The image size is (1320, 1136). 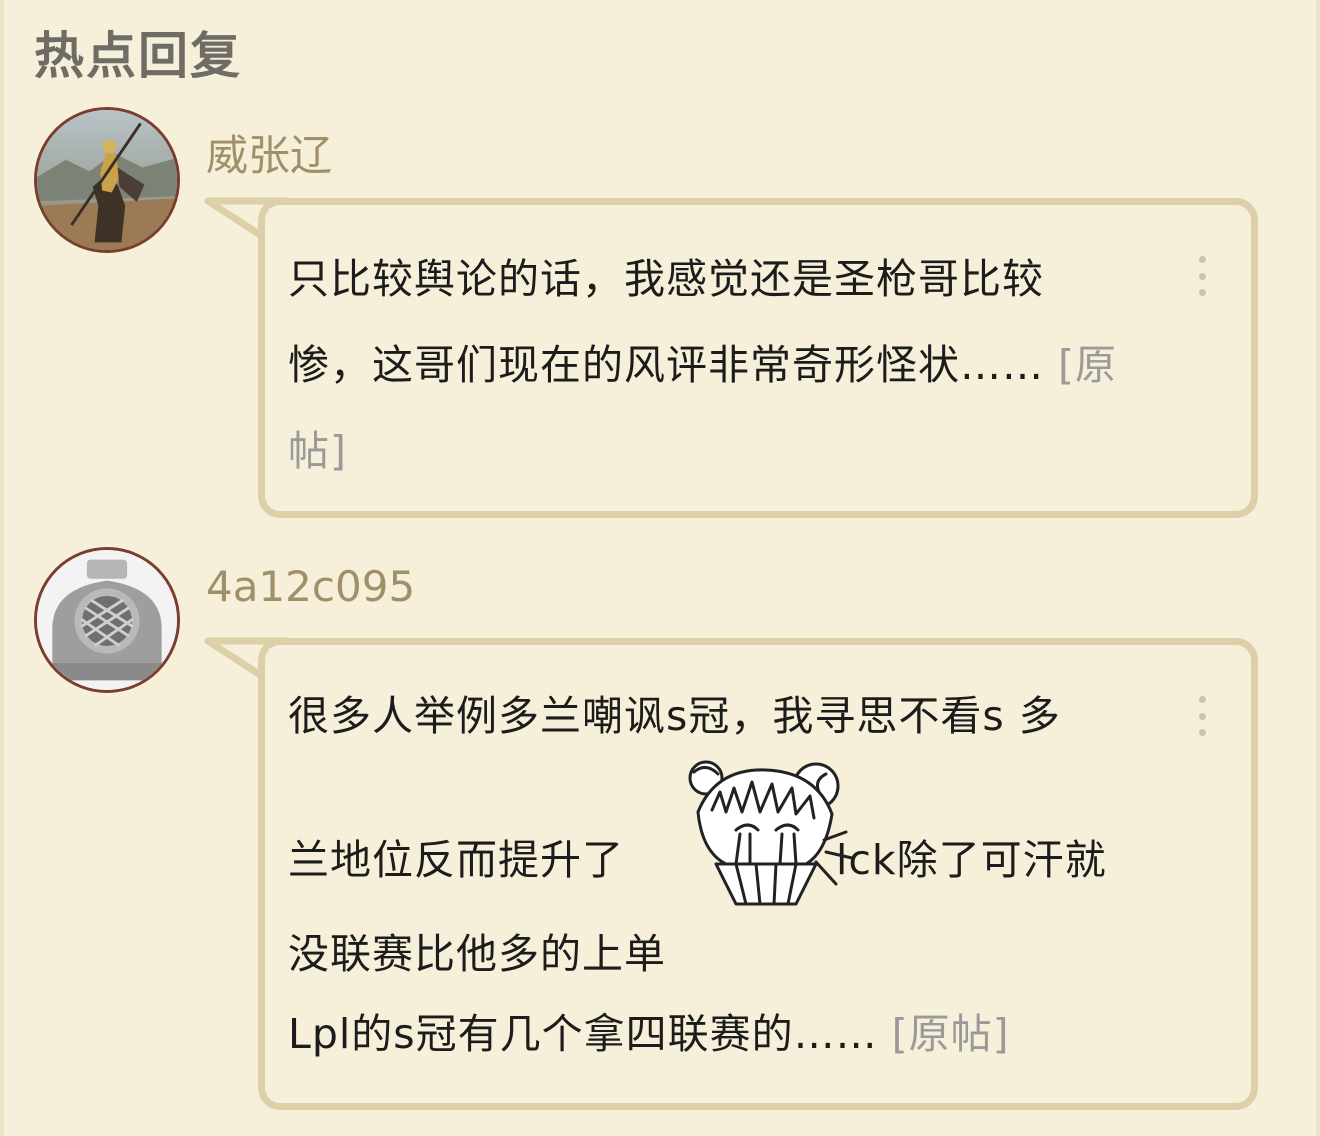 I want to click on left-frame-border, so click(x=2, y=568).